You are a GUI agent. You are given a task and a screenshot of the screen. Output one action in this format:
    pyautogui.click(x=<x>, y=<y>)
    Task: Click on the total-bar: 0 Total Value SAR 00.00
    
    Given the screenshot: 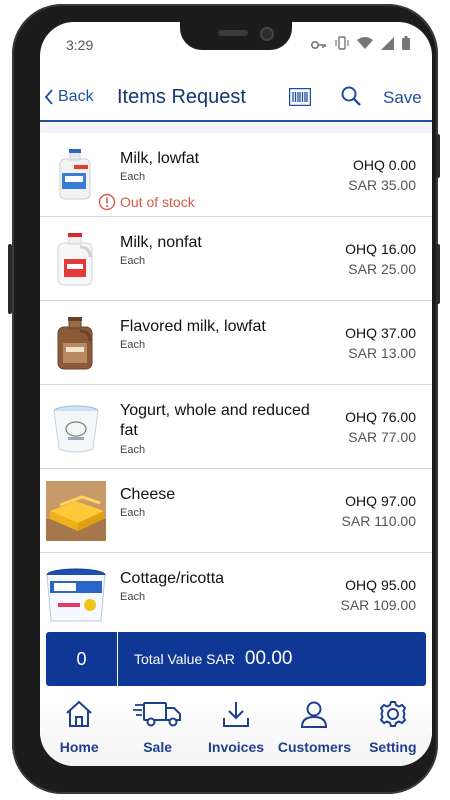 What is the action you would take?
    pyautogui.click(x=236, y=659)
    